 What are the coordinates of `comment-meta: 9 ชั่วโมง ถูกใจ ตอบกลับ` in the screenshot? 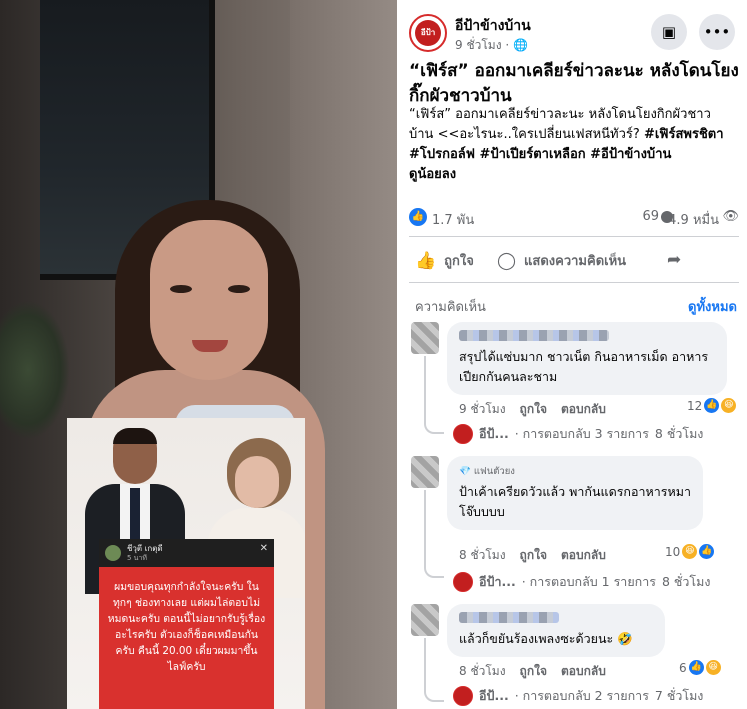 It's located at (532, 409).